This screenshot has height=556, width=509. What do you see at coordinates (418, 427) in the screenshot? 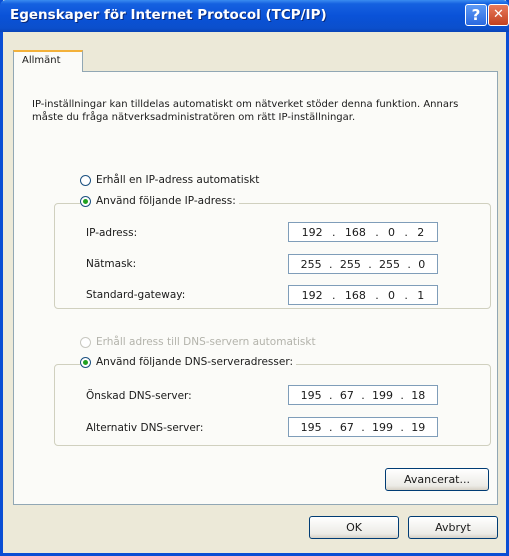
I see `ip-octet: 19` at bounding box center [418, 427].